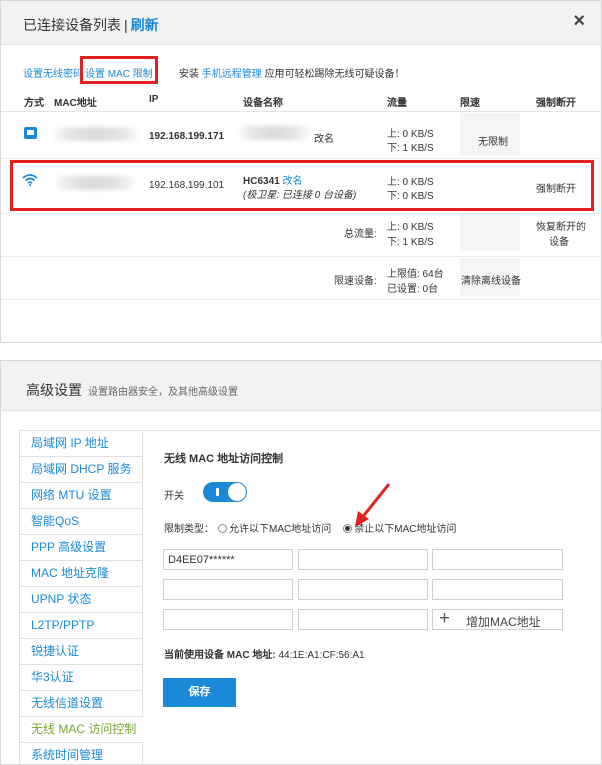  What do you see at coordinates (556, 103) in the screenshot?
I see `col-disconnect: 强制断开` at bounding box center [556, 103].